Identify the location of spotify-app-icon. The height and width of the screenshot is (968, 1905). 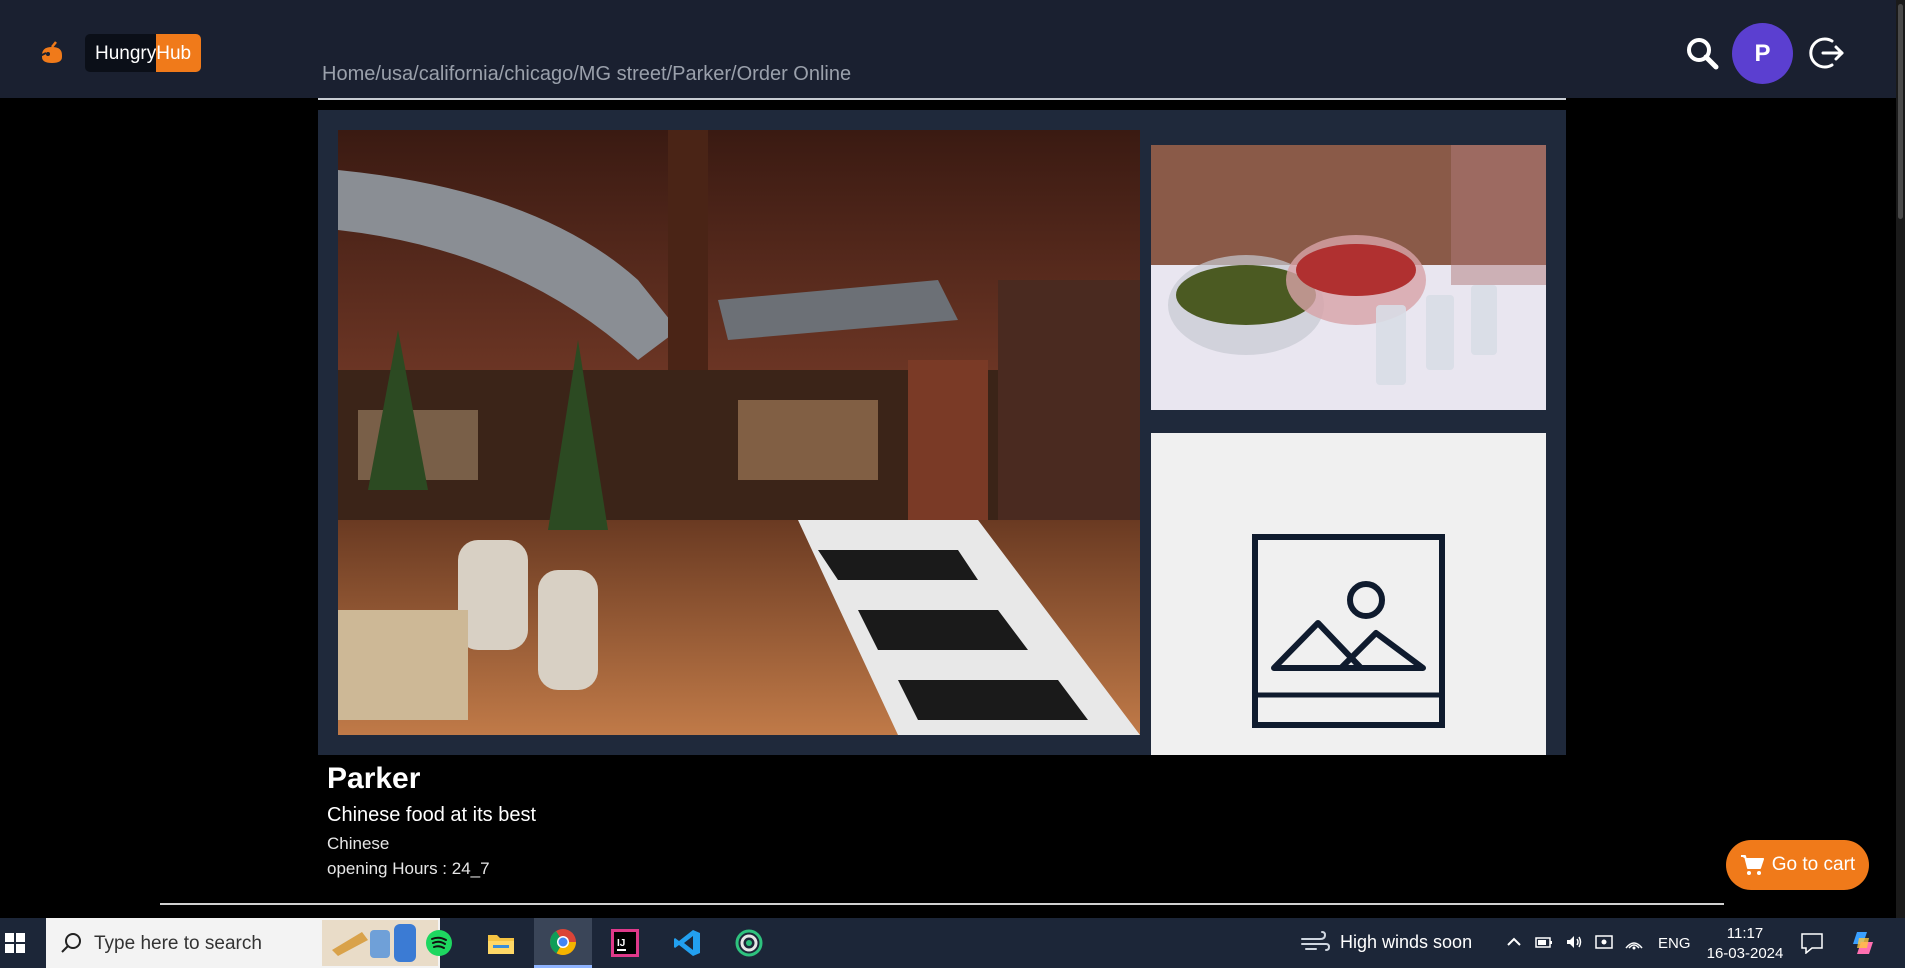
(439, 943).